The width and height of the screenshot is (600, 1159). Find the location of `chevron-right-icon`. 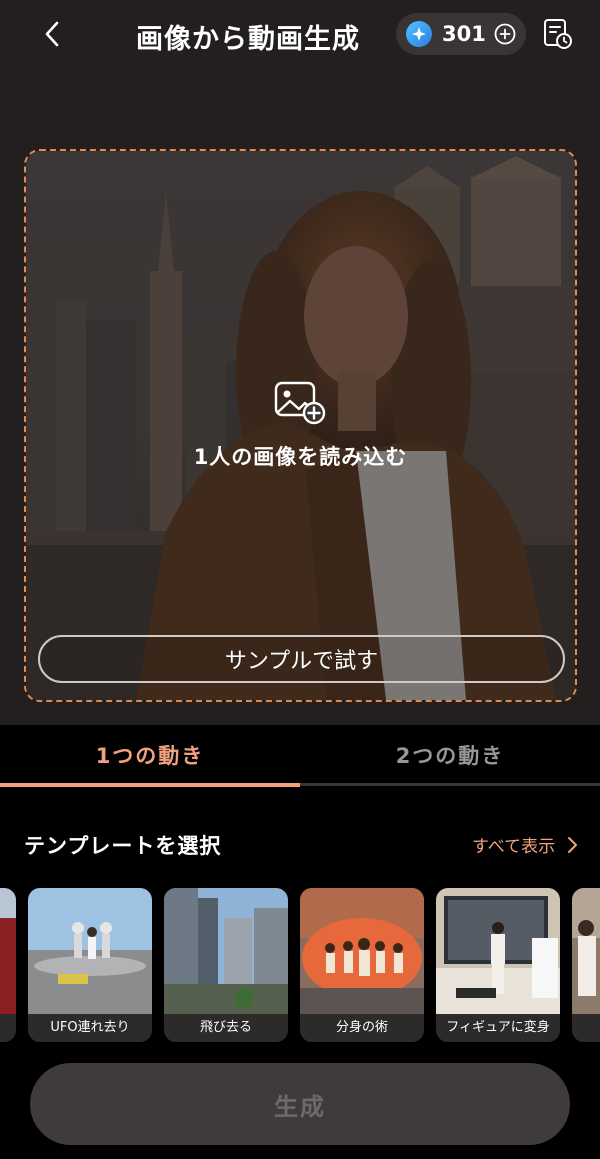

chevron-right-icon is located at coordinates (573, 844).